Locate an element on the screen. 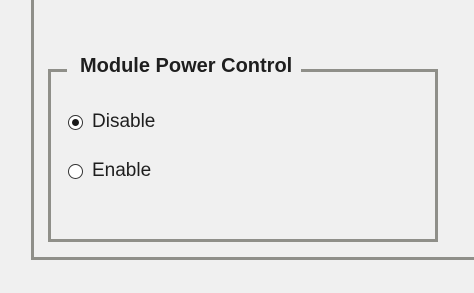 This screenshot has height=293, width=474. disable-radio-button is located at coordinates (75, 122).